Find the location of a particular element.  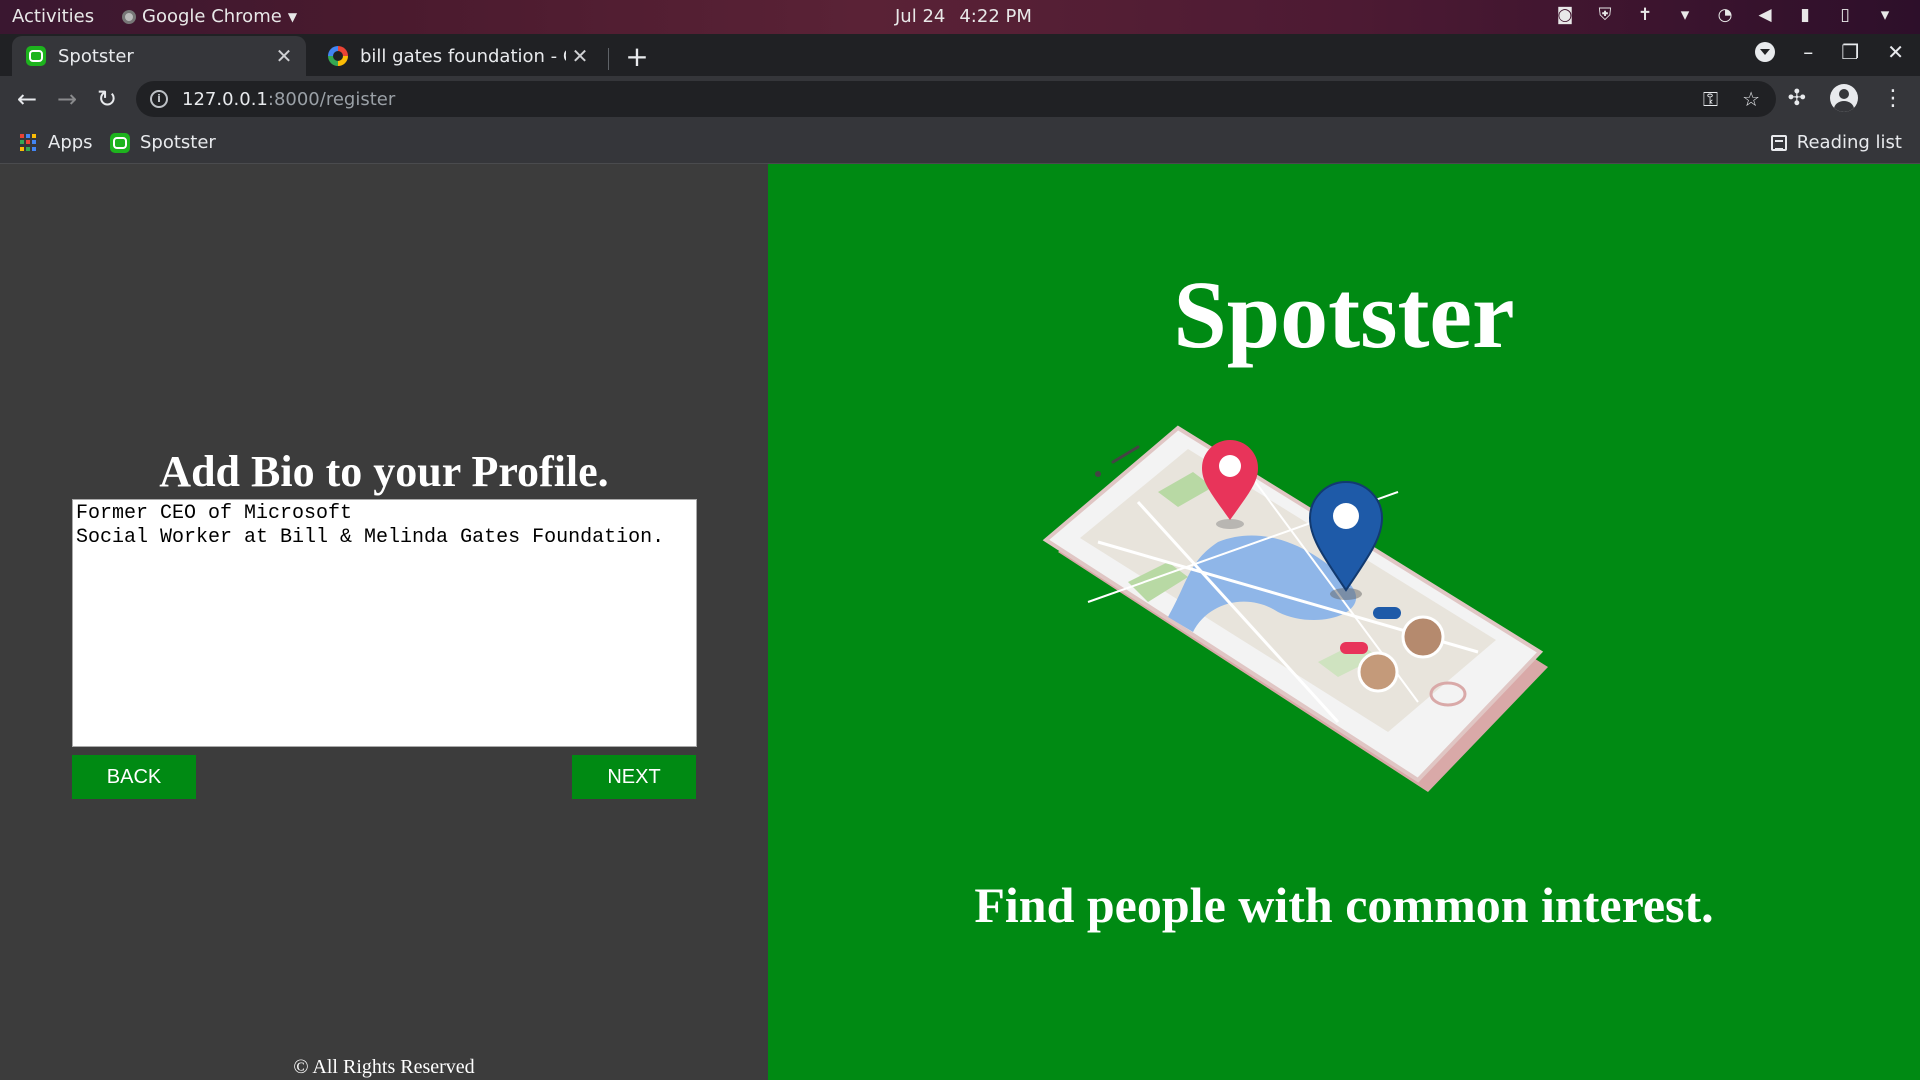

phone-icon is located at coordinates (1295, 608).